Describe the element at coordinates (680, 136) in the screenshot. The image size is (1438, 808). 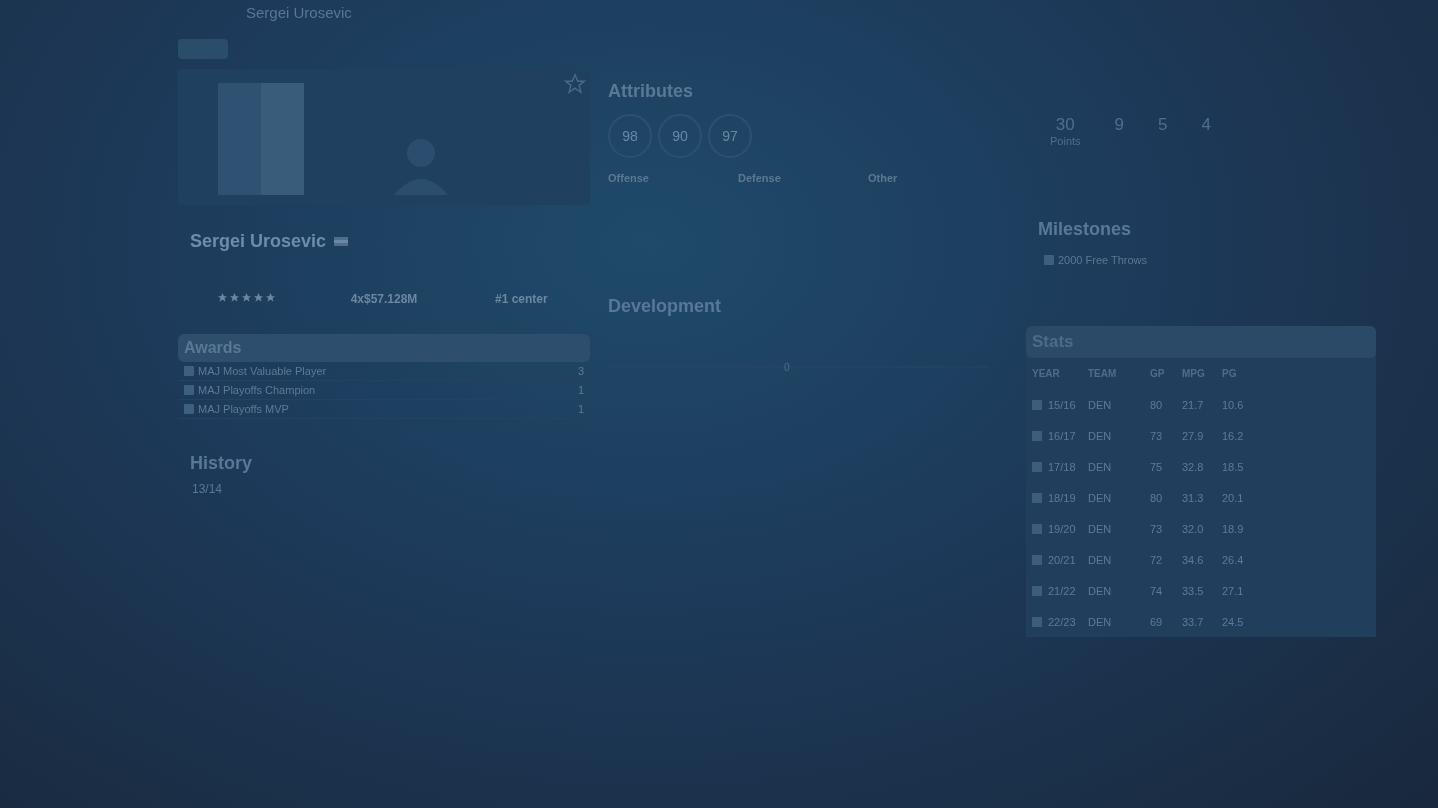
I see `rating-circle: 90` at that location.